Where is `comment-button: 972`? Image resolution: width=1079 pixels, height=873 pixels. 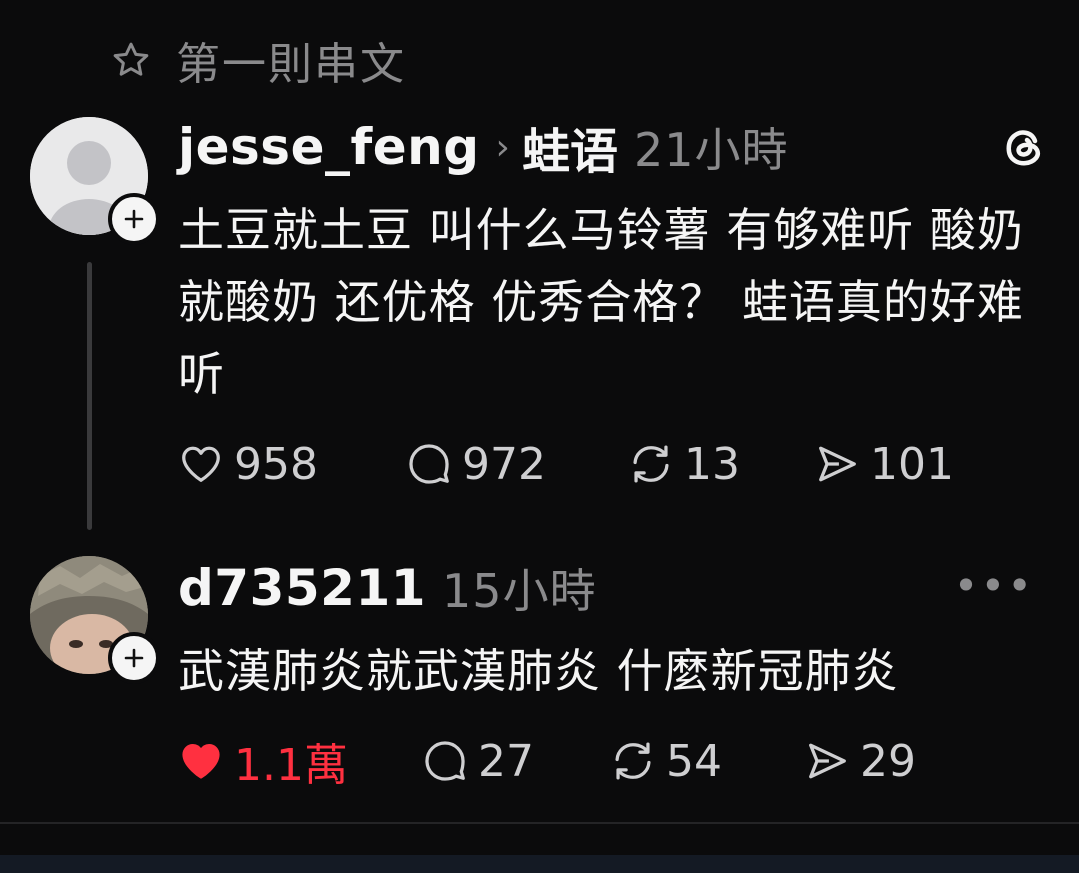
comment-button: 972 is located at coordinates (517, 464).